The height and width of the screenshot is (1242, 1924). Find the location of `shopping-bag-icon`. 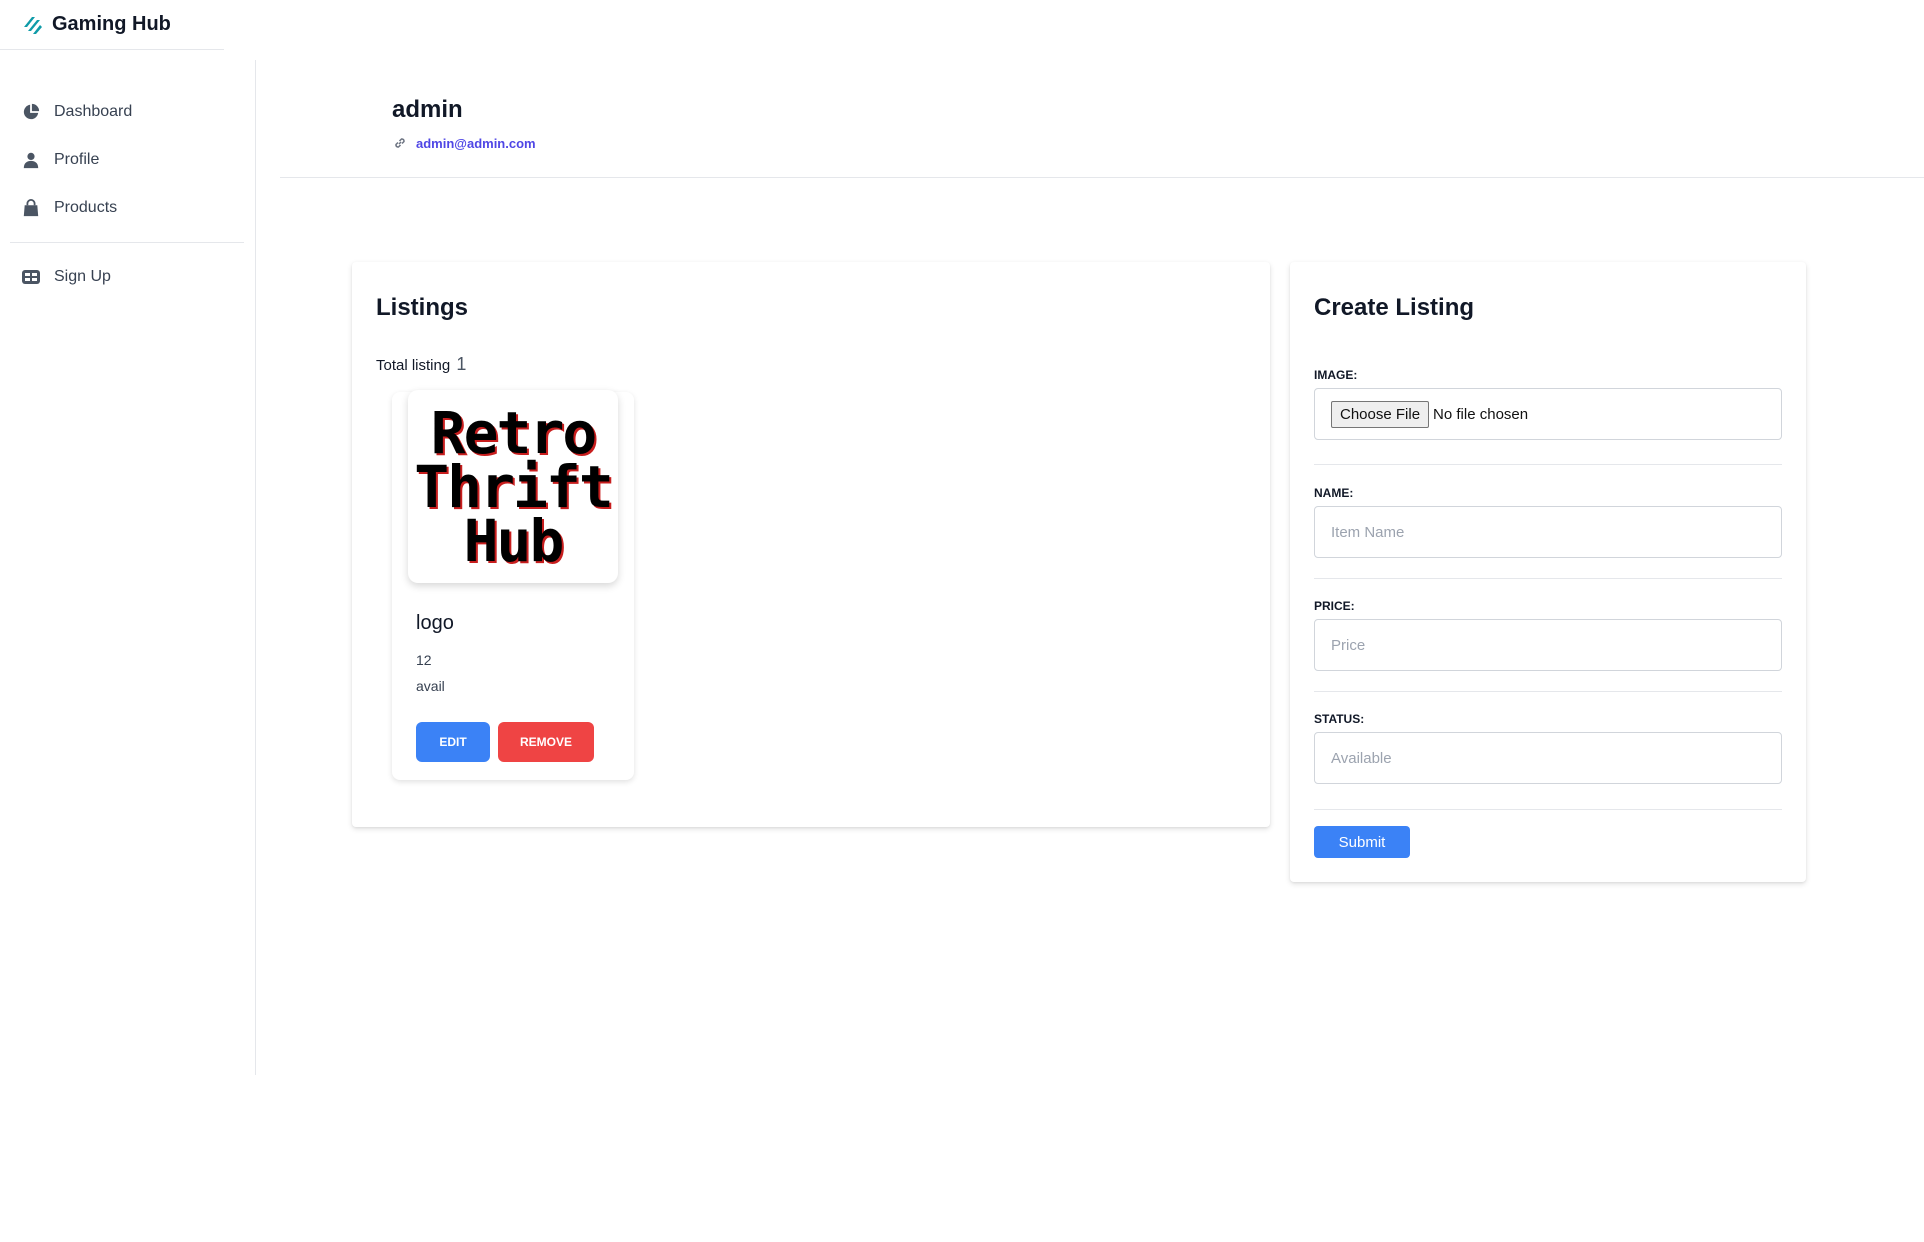

shopping-bag-icon is located at coordinates (31, 208).